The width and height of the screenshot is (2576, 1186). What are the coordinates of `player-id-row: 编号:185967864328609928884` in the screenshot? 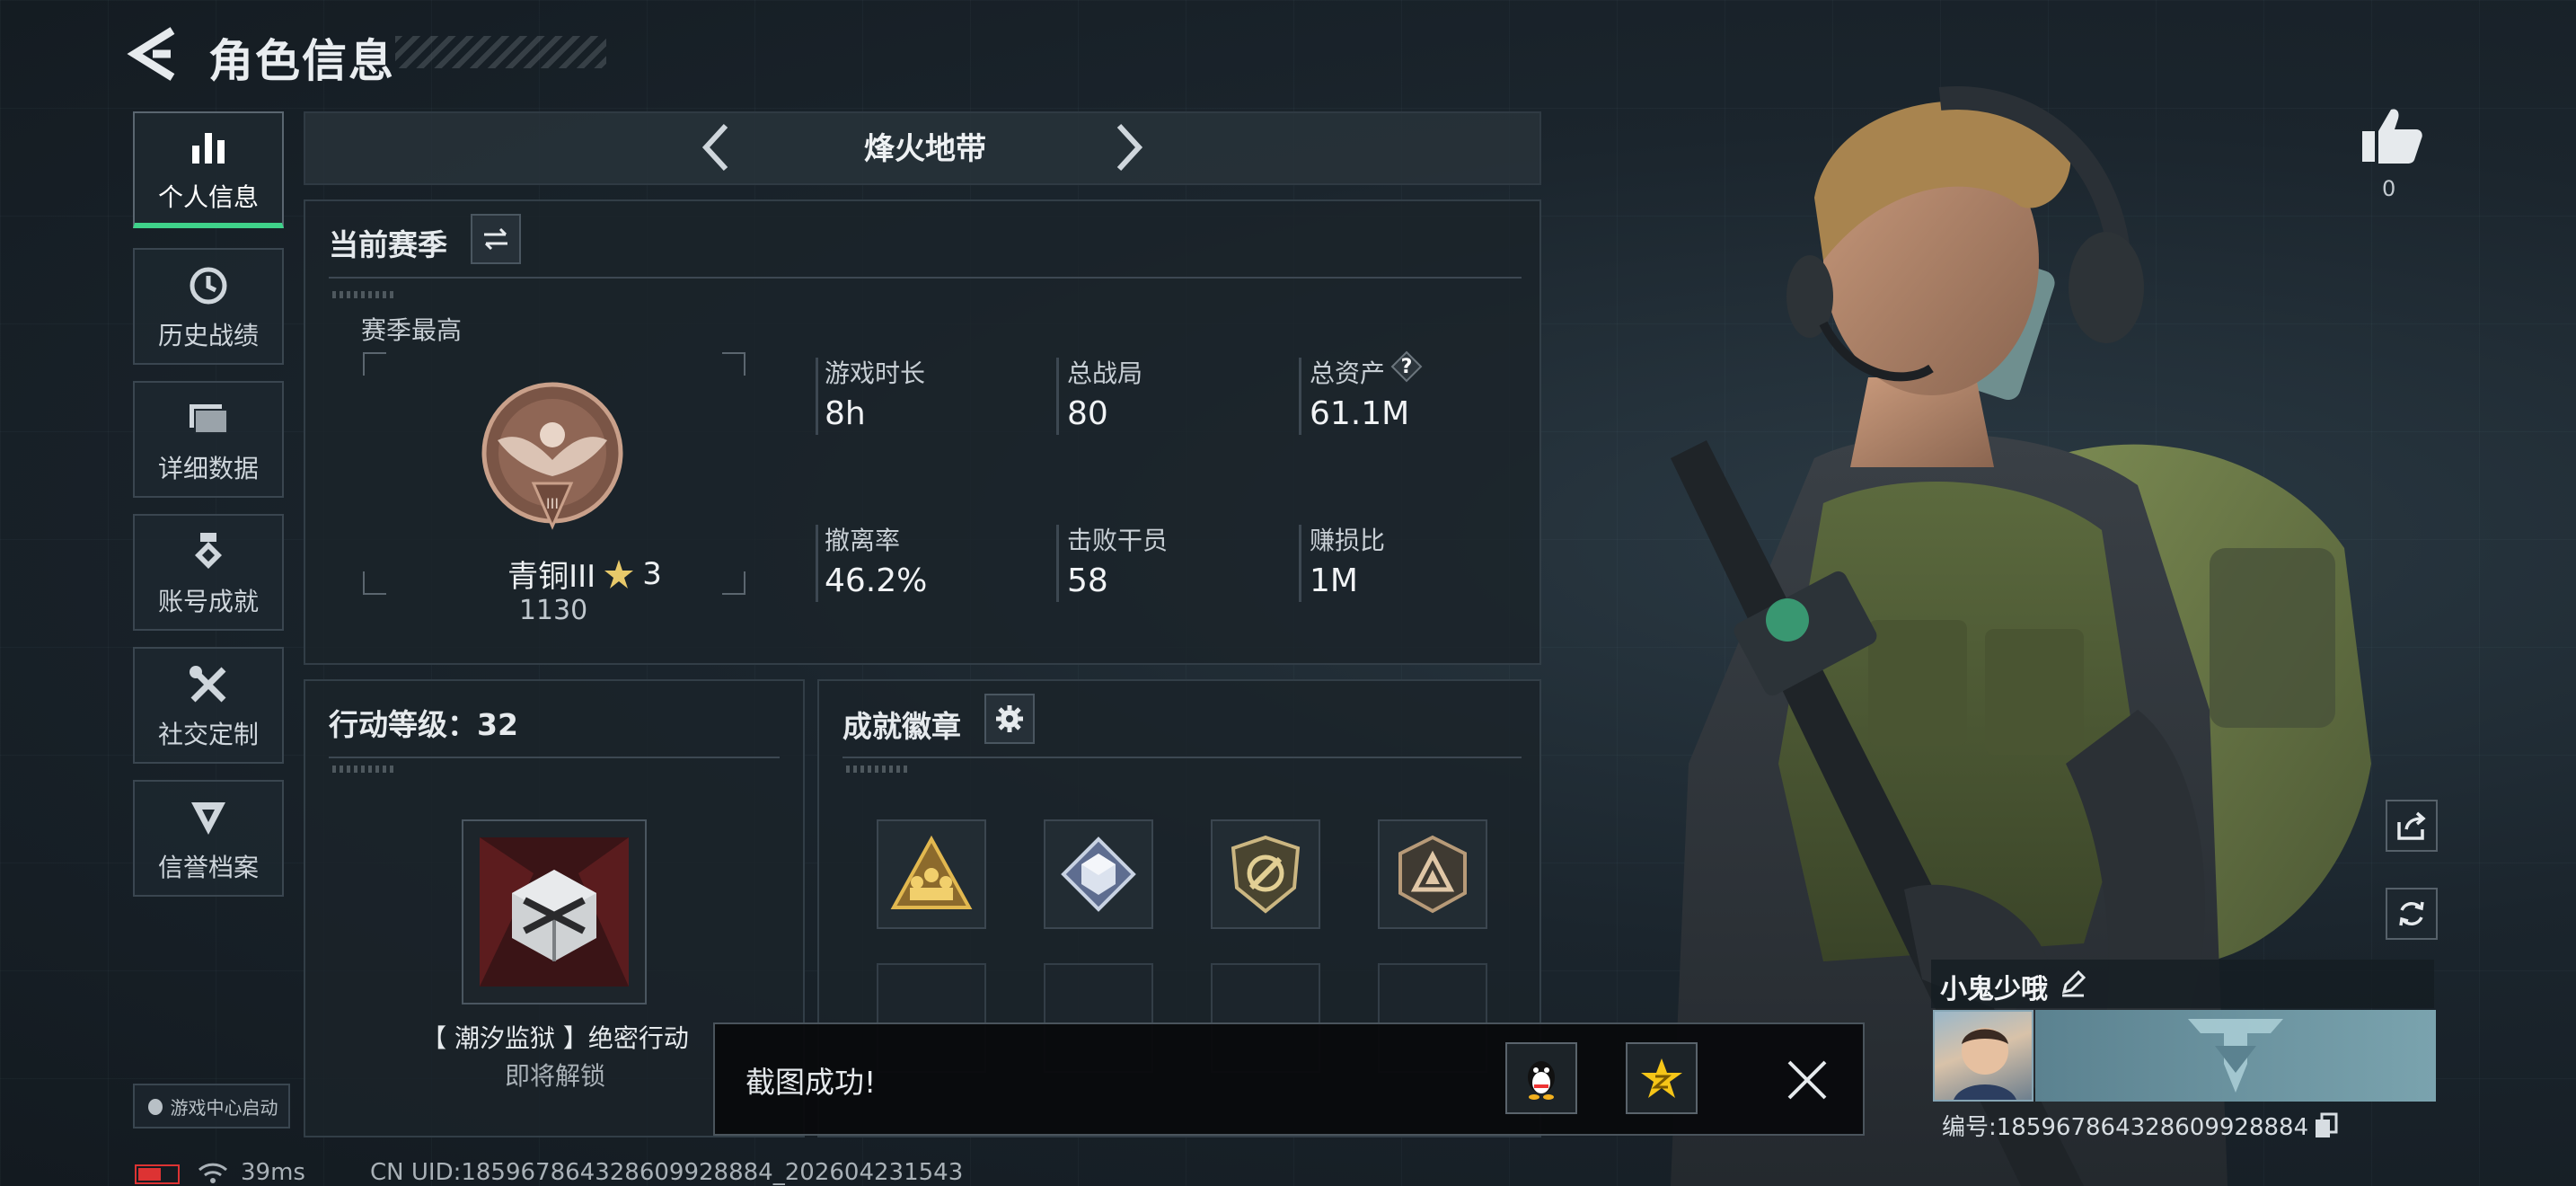 It's located at (2140, 1125).